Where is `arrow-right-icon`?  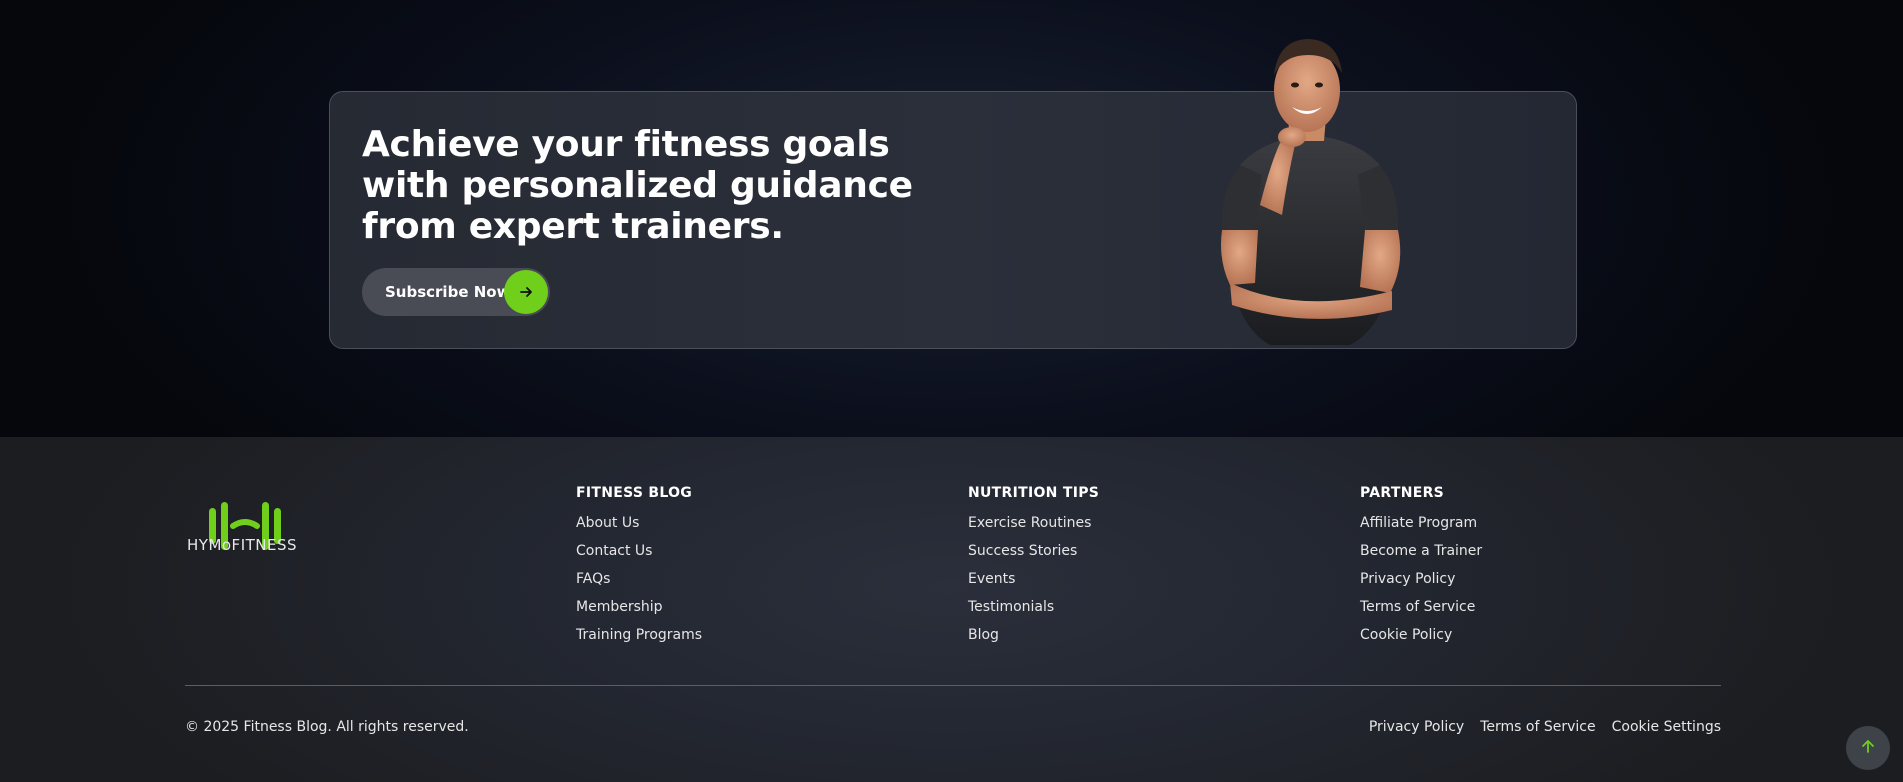 arrow-right-icon is located at coordinates (526, 292).